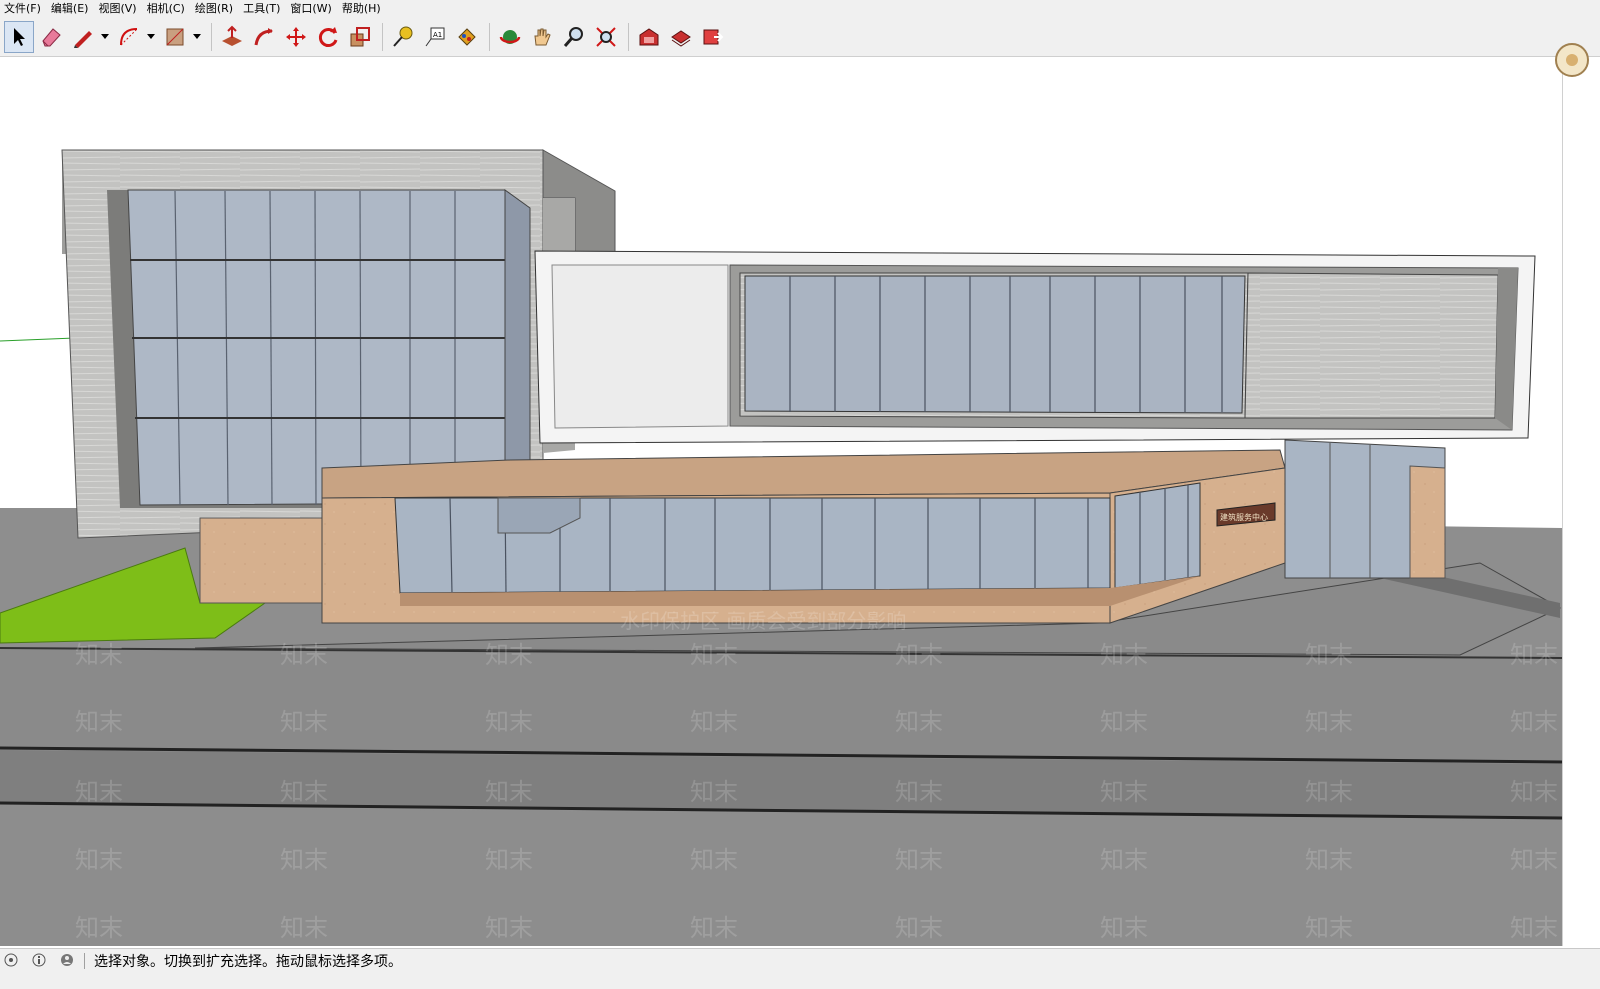  I want to click on geo-location-icon, so click(11, 960).